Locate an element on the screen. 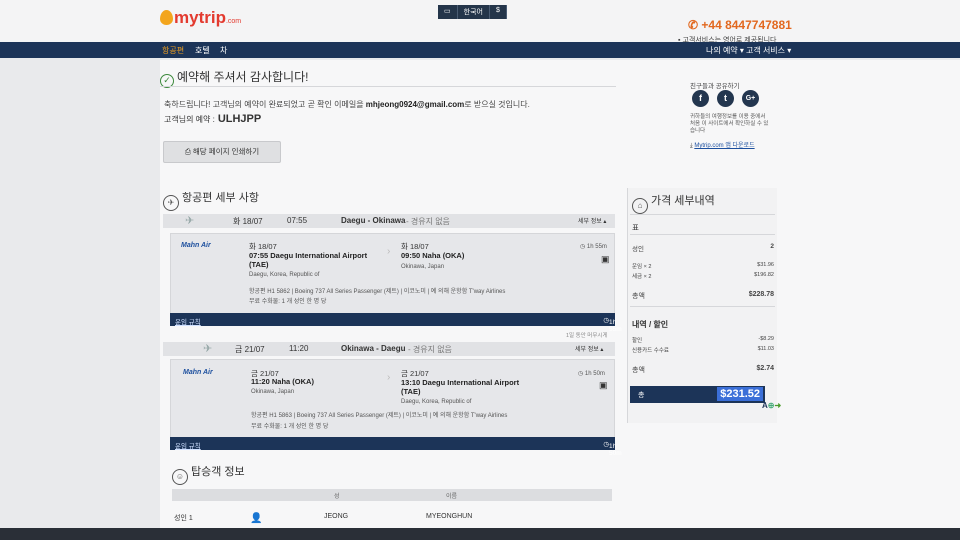 This screenshot has height=540, width=960. app-download-link: ⤓ Mytrip.com 앱 다운로드 is located at coordinates (722, 145).